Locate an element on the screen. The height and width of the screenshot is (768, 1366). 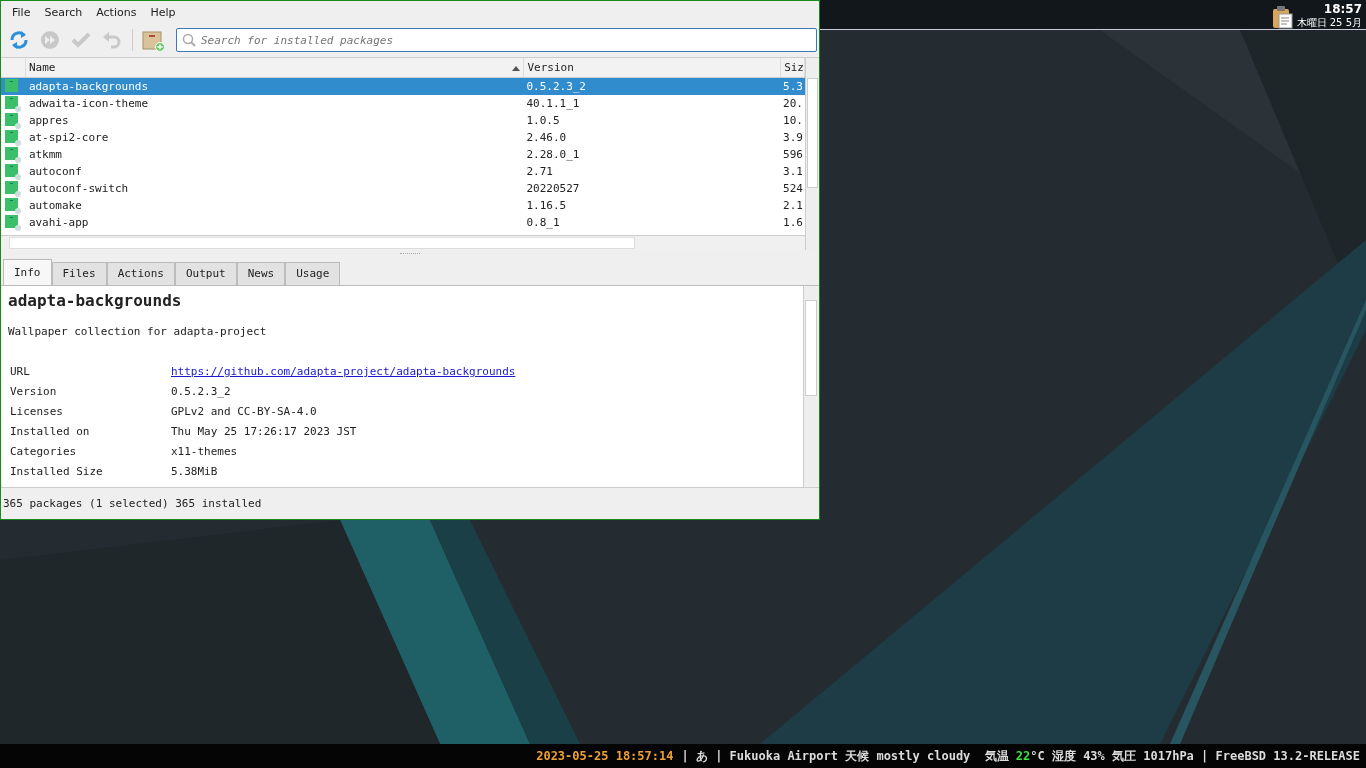
status-text: 22 is located at coordinates (1022, 756).